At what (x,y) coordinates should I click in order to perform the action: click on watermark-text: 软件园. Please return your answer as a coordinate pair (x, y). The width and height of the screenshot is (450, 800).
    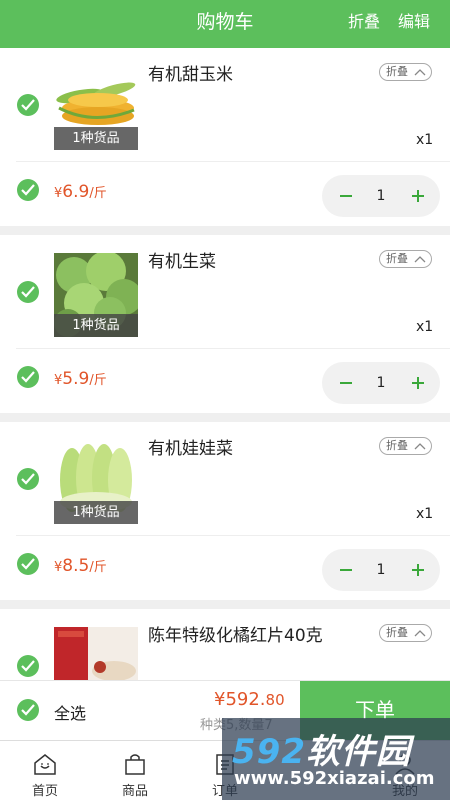
    Looking at the image, I should click on (358, 752).